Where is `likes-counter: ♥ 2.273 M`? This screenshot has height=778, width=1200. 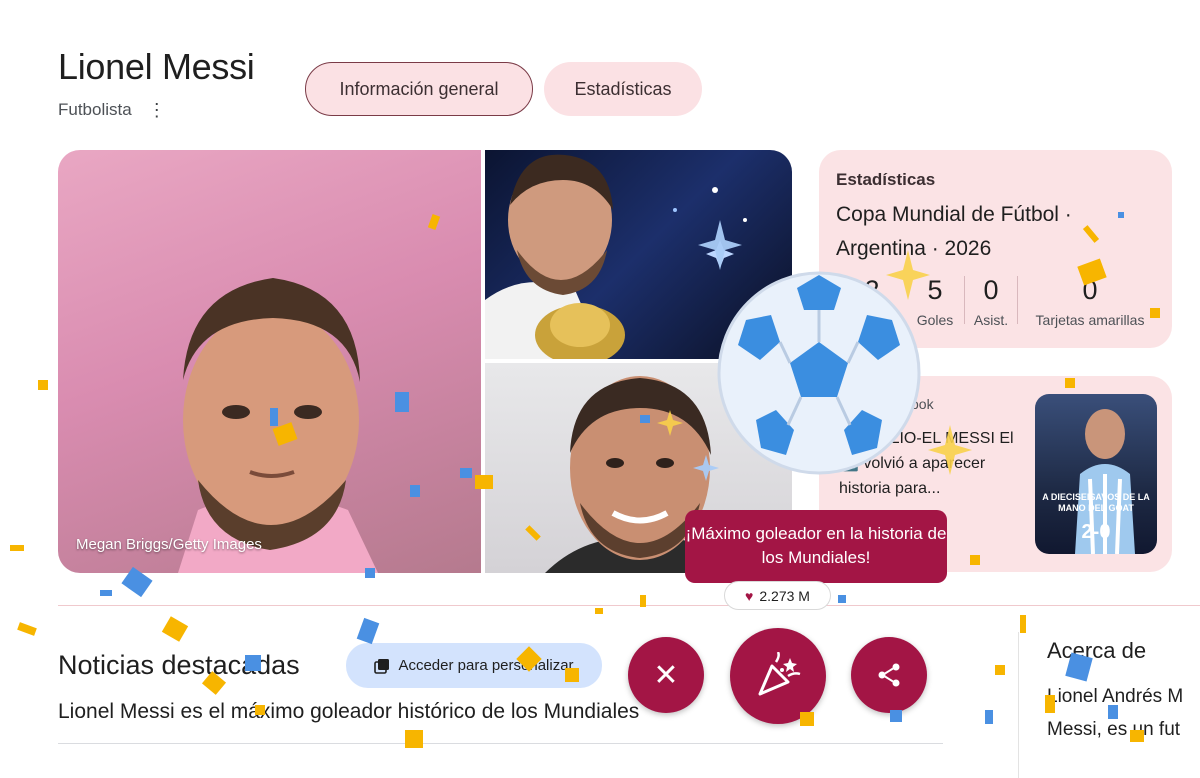
likes-counter: ♥ 2.273 M is located at coordinates (777, 595).